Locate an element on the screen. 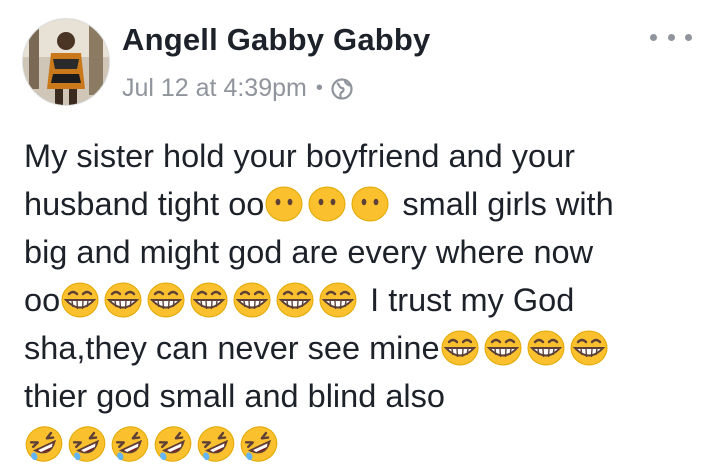 The height and width of the screenshot is (468, 720). post-line: My sister hold your boyfriend and your is located at coordinates (369, 156).